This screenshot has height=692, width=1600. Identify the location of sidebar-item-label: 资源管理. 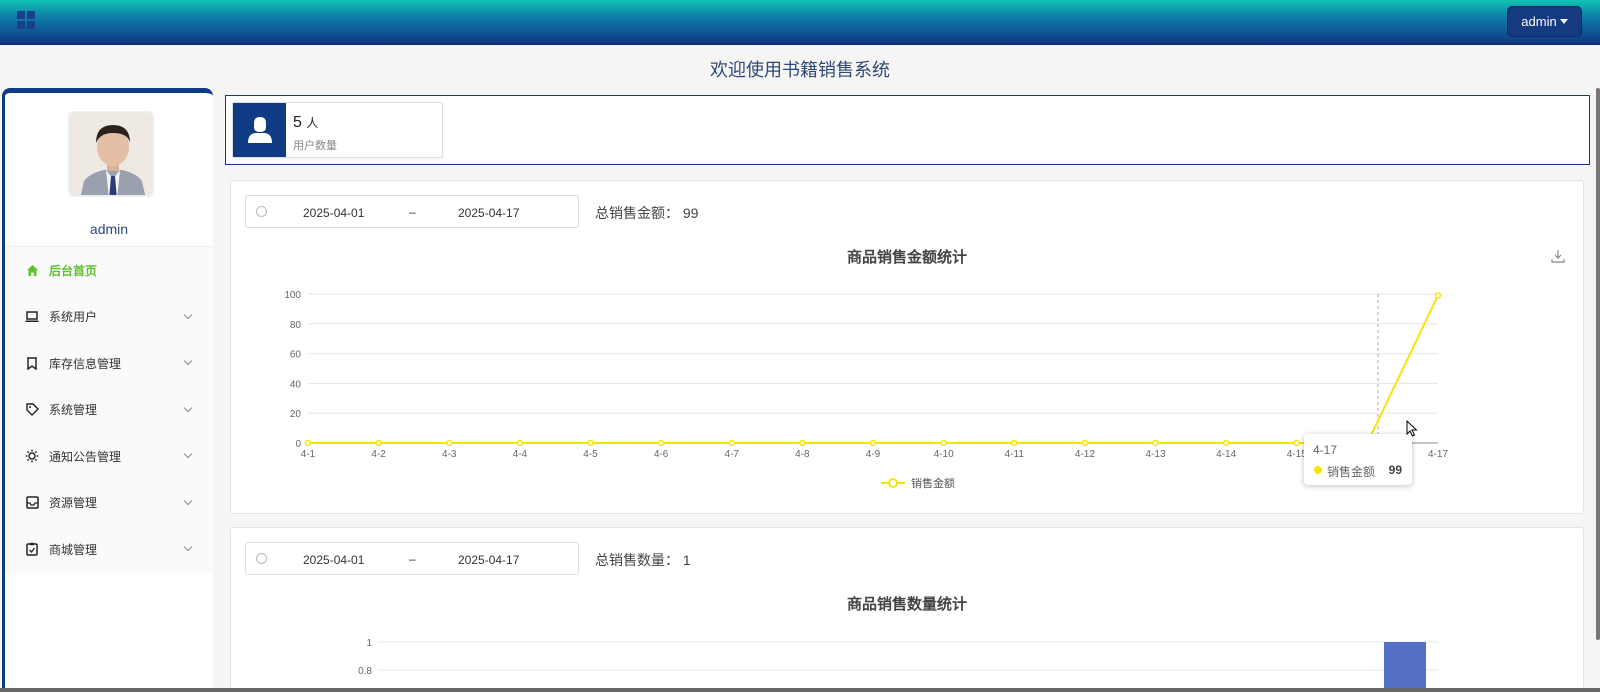
(73, 503).